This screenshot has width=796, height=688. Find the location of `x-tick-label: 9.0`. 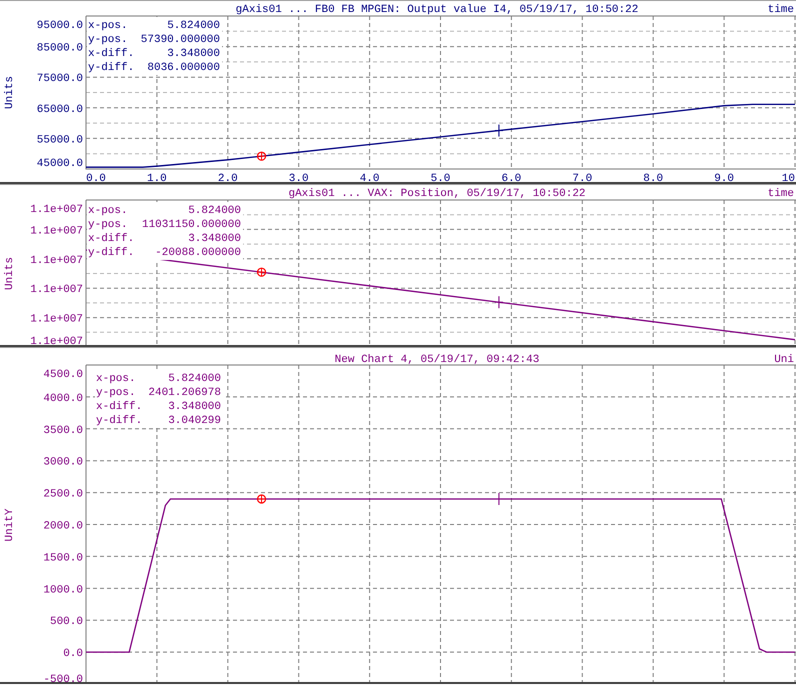

x-tick-label: 9.0 is located at coordinates (724, 177).